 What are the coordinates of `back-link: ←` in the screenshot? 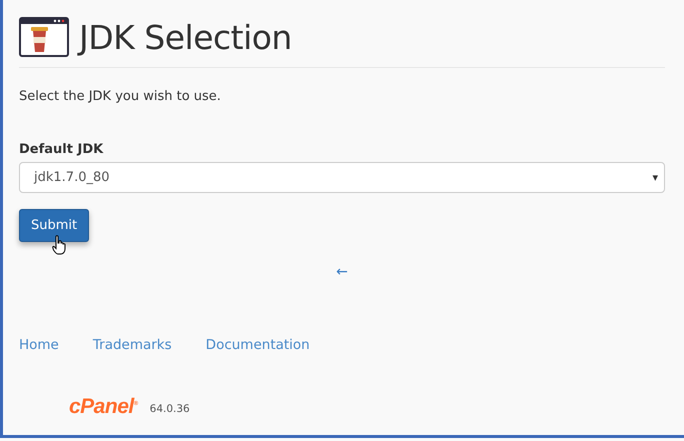 It's located at (342, 272).